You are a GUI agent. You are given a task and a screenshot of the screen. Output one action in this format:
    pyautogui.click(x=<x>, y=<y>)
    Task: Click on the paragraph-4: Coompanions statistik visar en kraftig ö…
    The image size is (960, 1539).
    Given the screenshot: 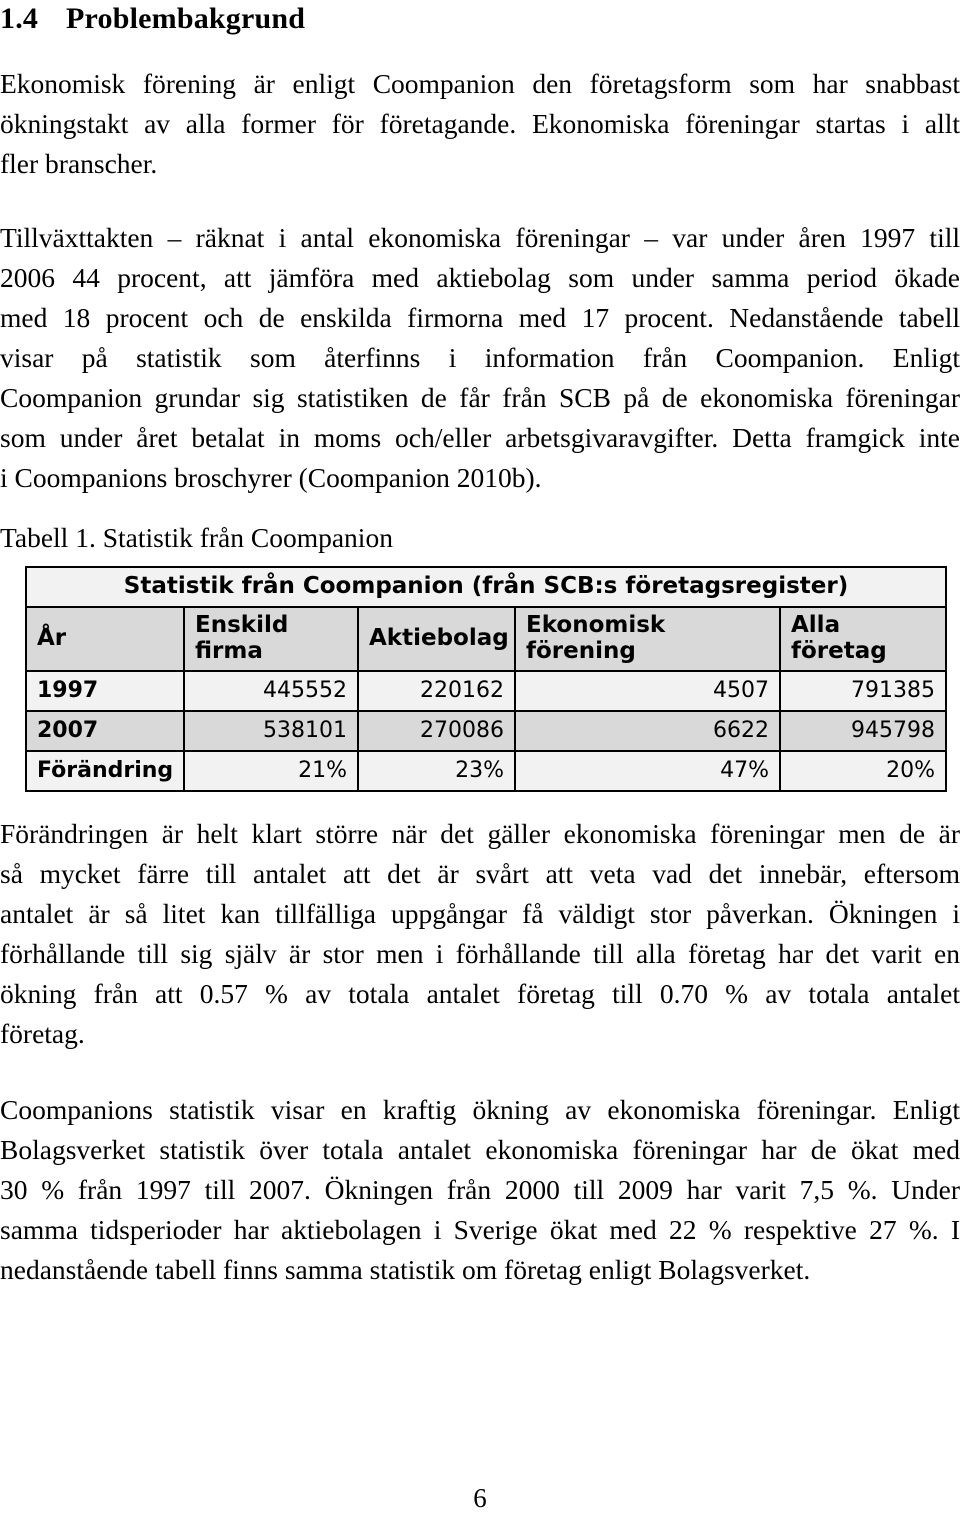 What is the action you would take?
    pyautogui.click(x=480, y=1190)
    